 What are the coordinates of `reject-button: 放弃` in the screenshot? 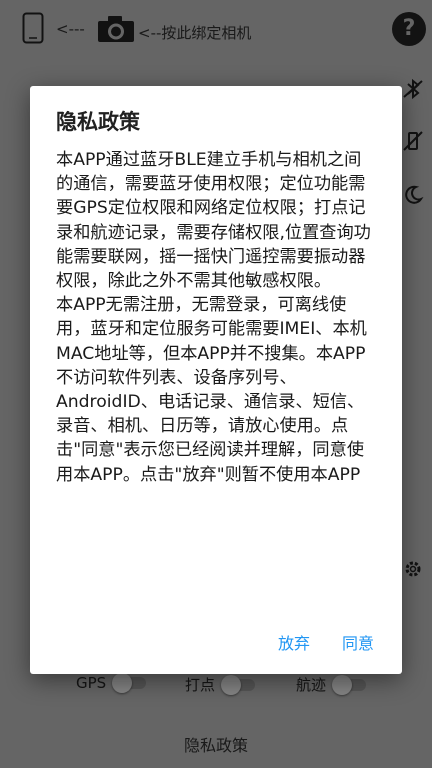 It's located at (294, 642).